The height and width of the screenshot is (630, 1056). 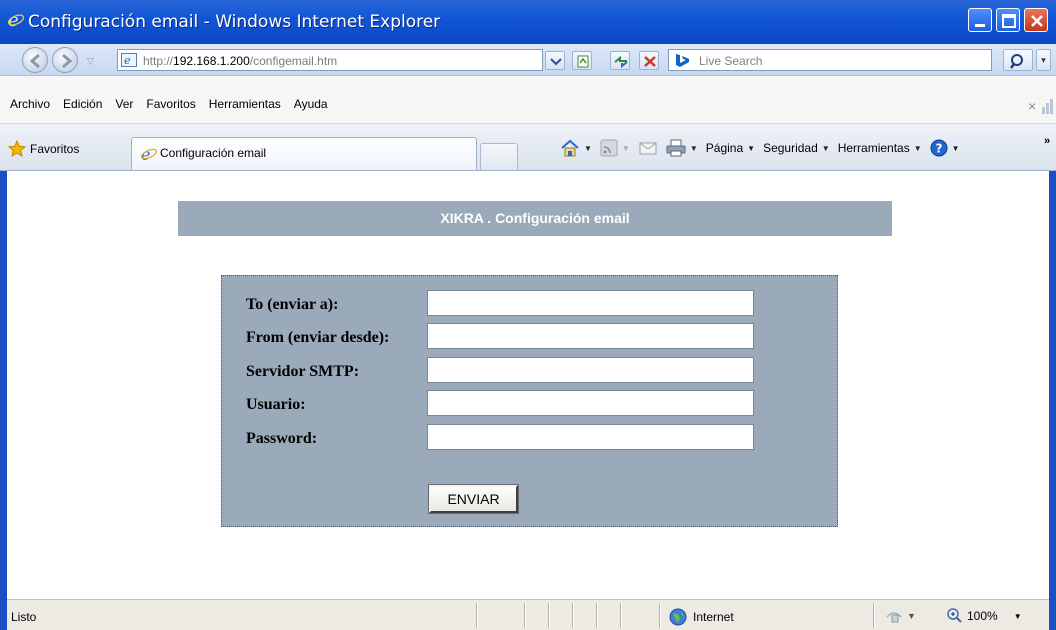 I want to click on security-zone: Internet, so click(x=701, y=617).